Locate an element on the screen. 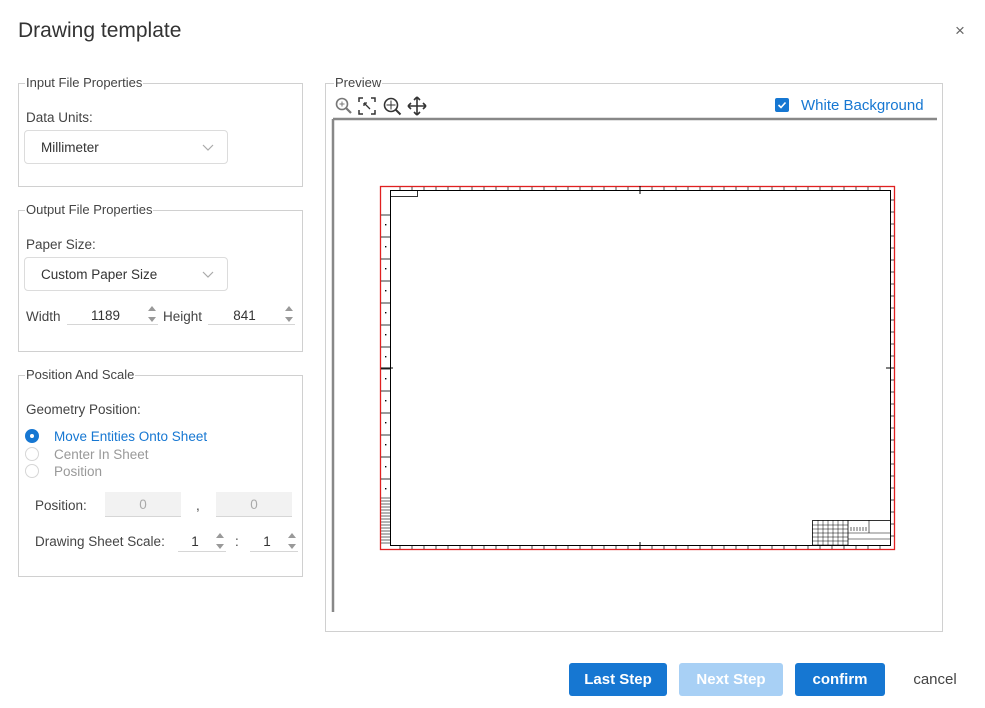 This screenshot has width=985, height=708. scale-right-value: 1 is located at coordinates (267, 541).